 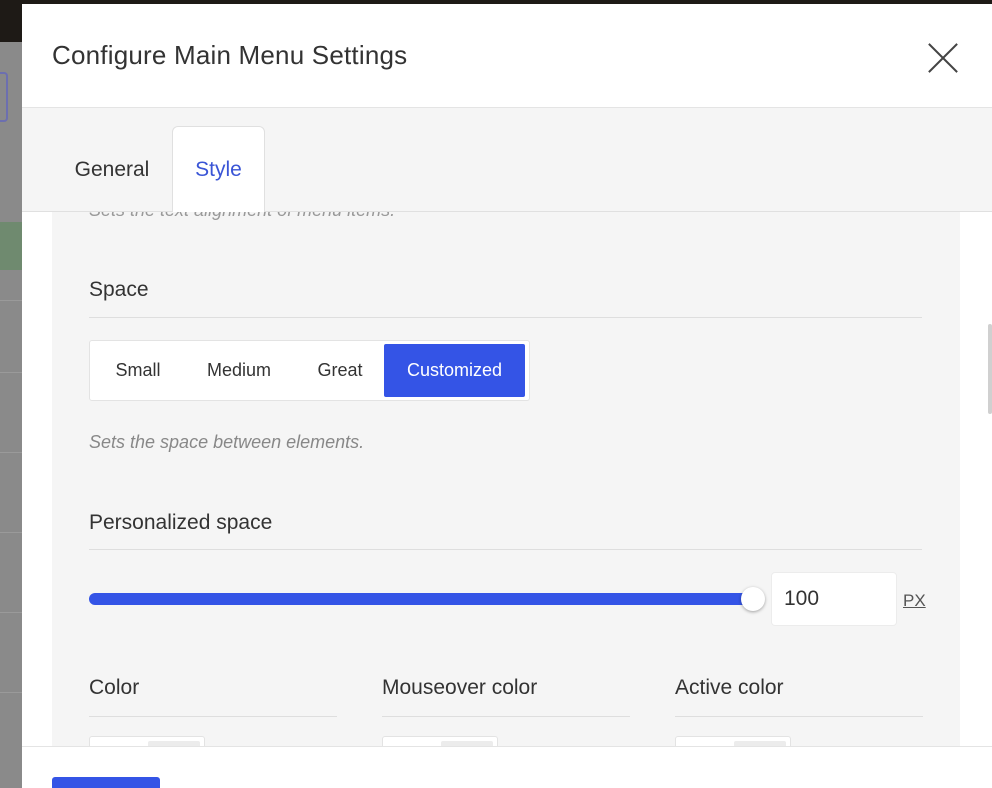 I want to click on tab-bar: General Style, so click(x=507, y=160).